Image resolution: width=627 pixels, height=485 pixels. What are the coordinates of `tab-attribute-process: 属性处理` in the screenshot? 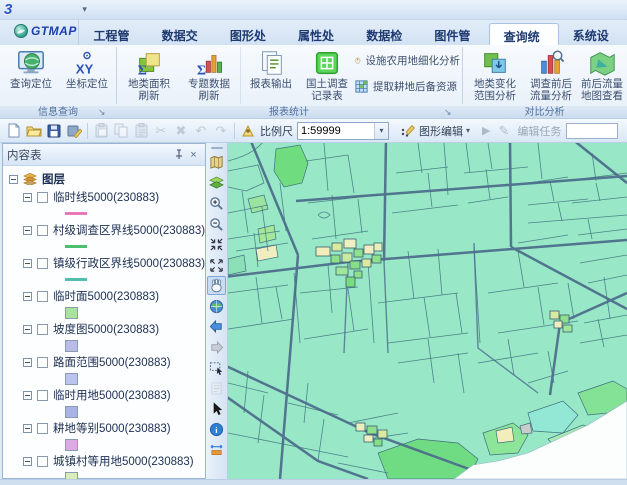 It's located at (318, 41).